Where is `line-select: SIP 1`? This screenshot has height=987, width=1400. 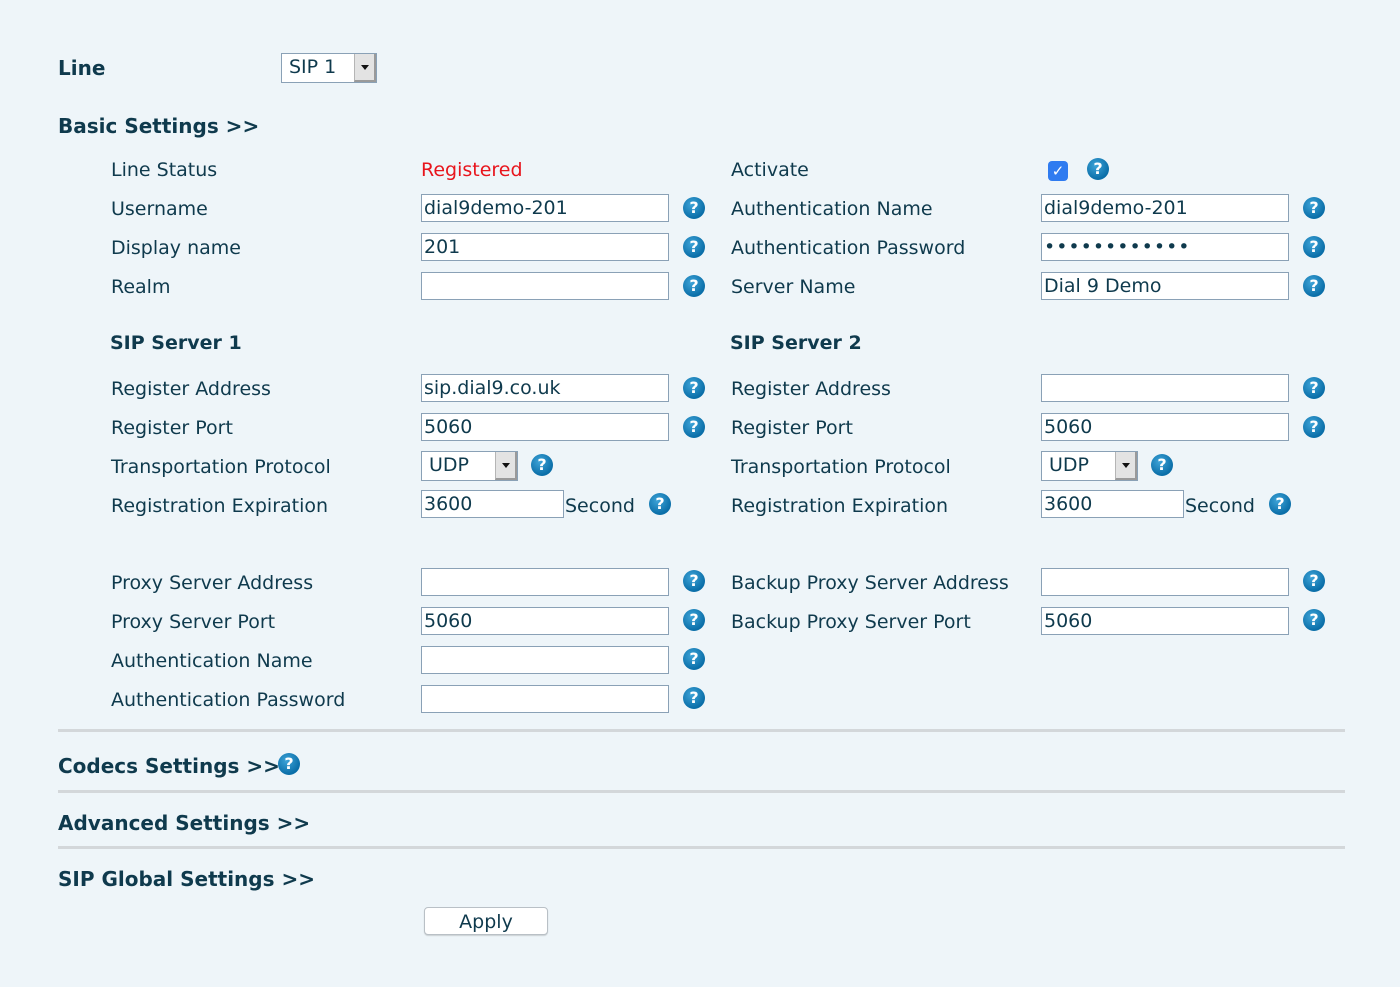 line-select: SIP 1 is located at coordinates (329, 68).